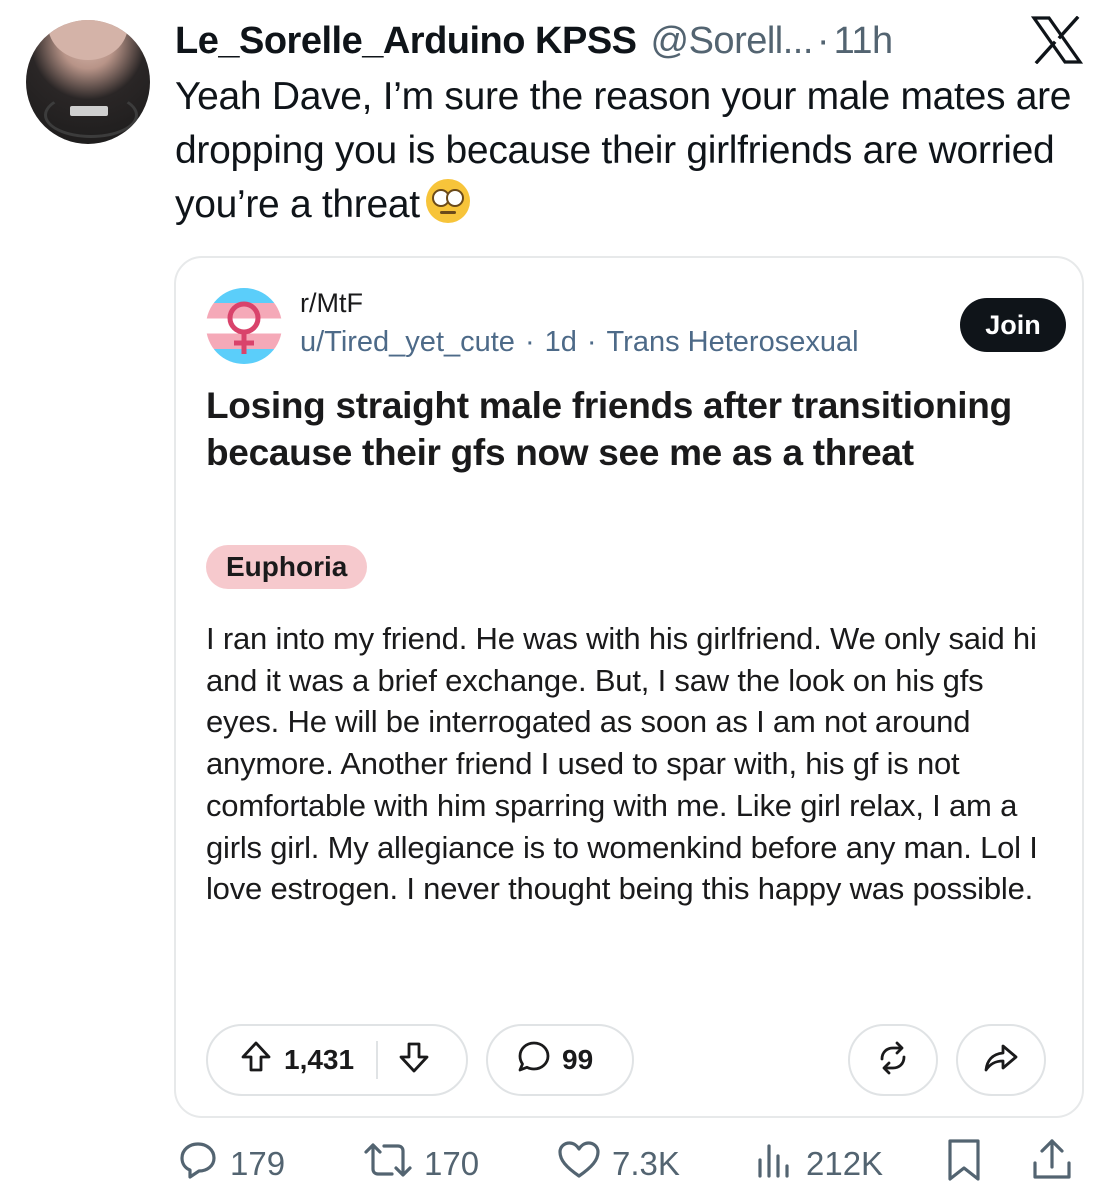 This screenshot has width=1107, height=1200. I want to click on reply-count: 179, so click(258, 1163).